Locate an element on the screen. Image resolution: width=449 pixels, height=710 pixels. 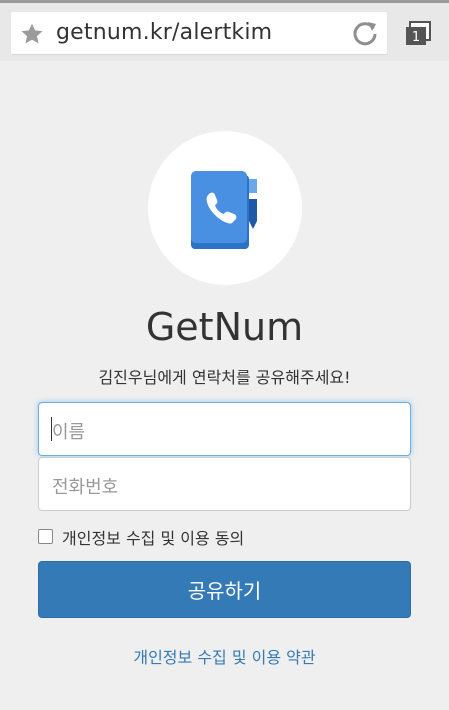
address-bar: getnum.kr/alertkim is located at coordinates (199, 33).